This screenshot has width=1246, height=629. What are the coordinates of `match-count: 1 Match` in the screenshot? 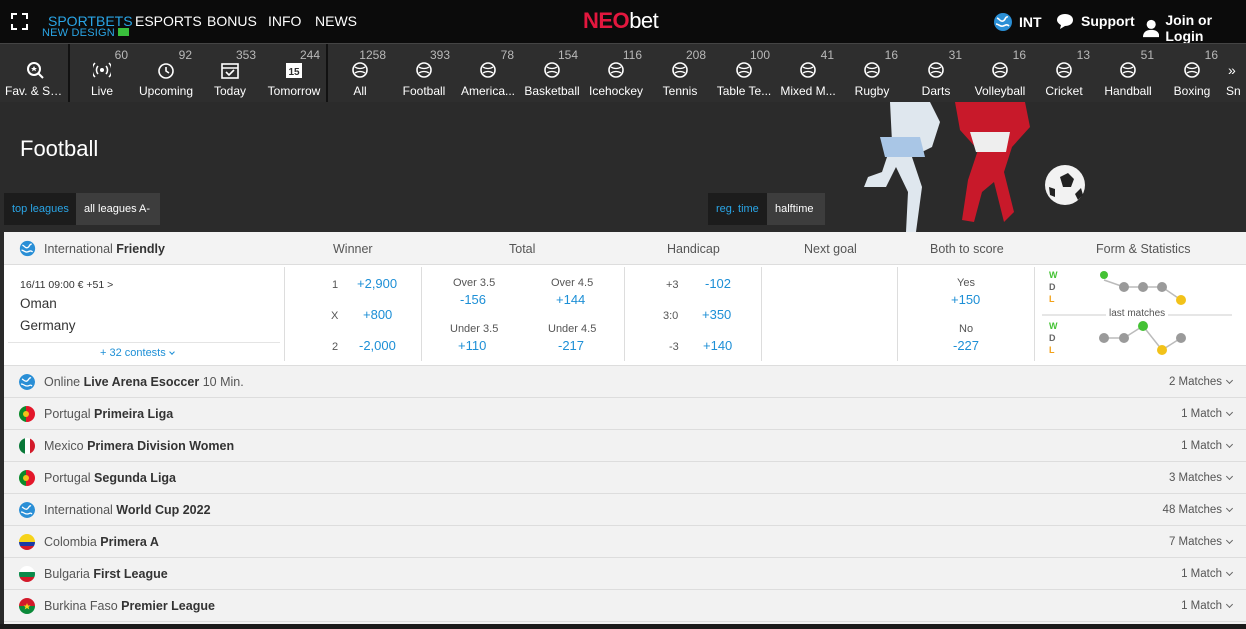 It's located at (1201, 606).